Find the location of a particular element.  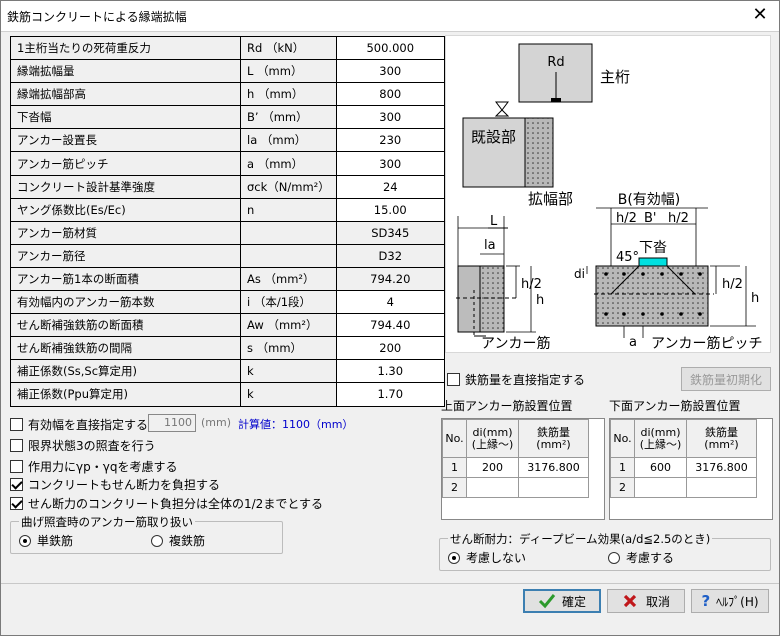

param-symbol: k is located at coordinates (288, 394).